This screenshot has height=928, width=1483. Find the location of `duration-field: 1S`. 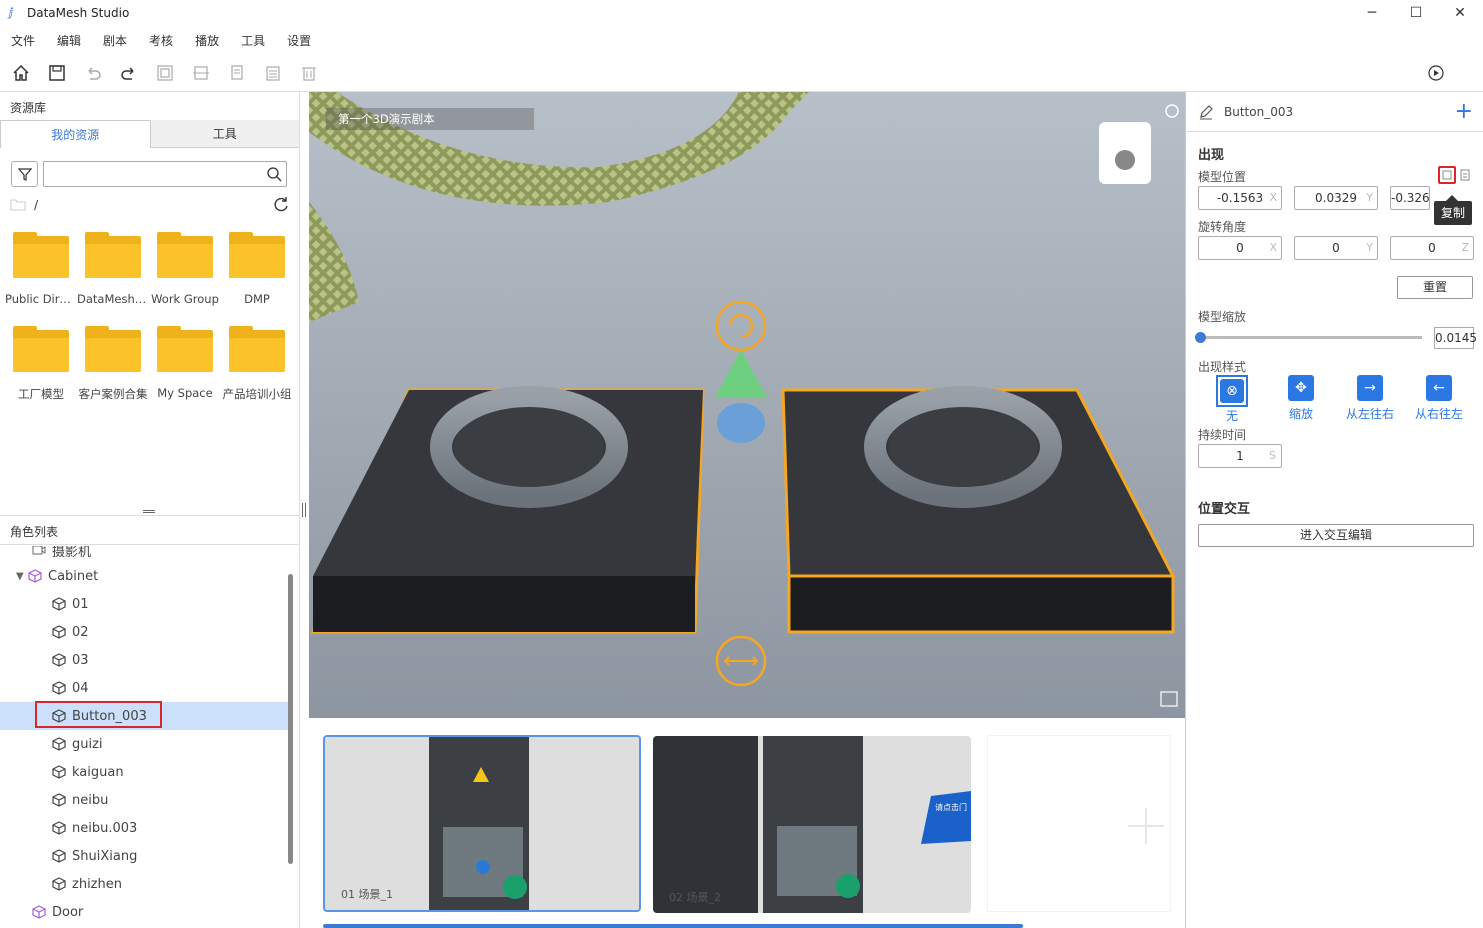

duration-field: 1S is located at coordinates (1240, 456).